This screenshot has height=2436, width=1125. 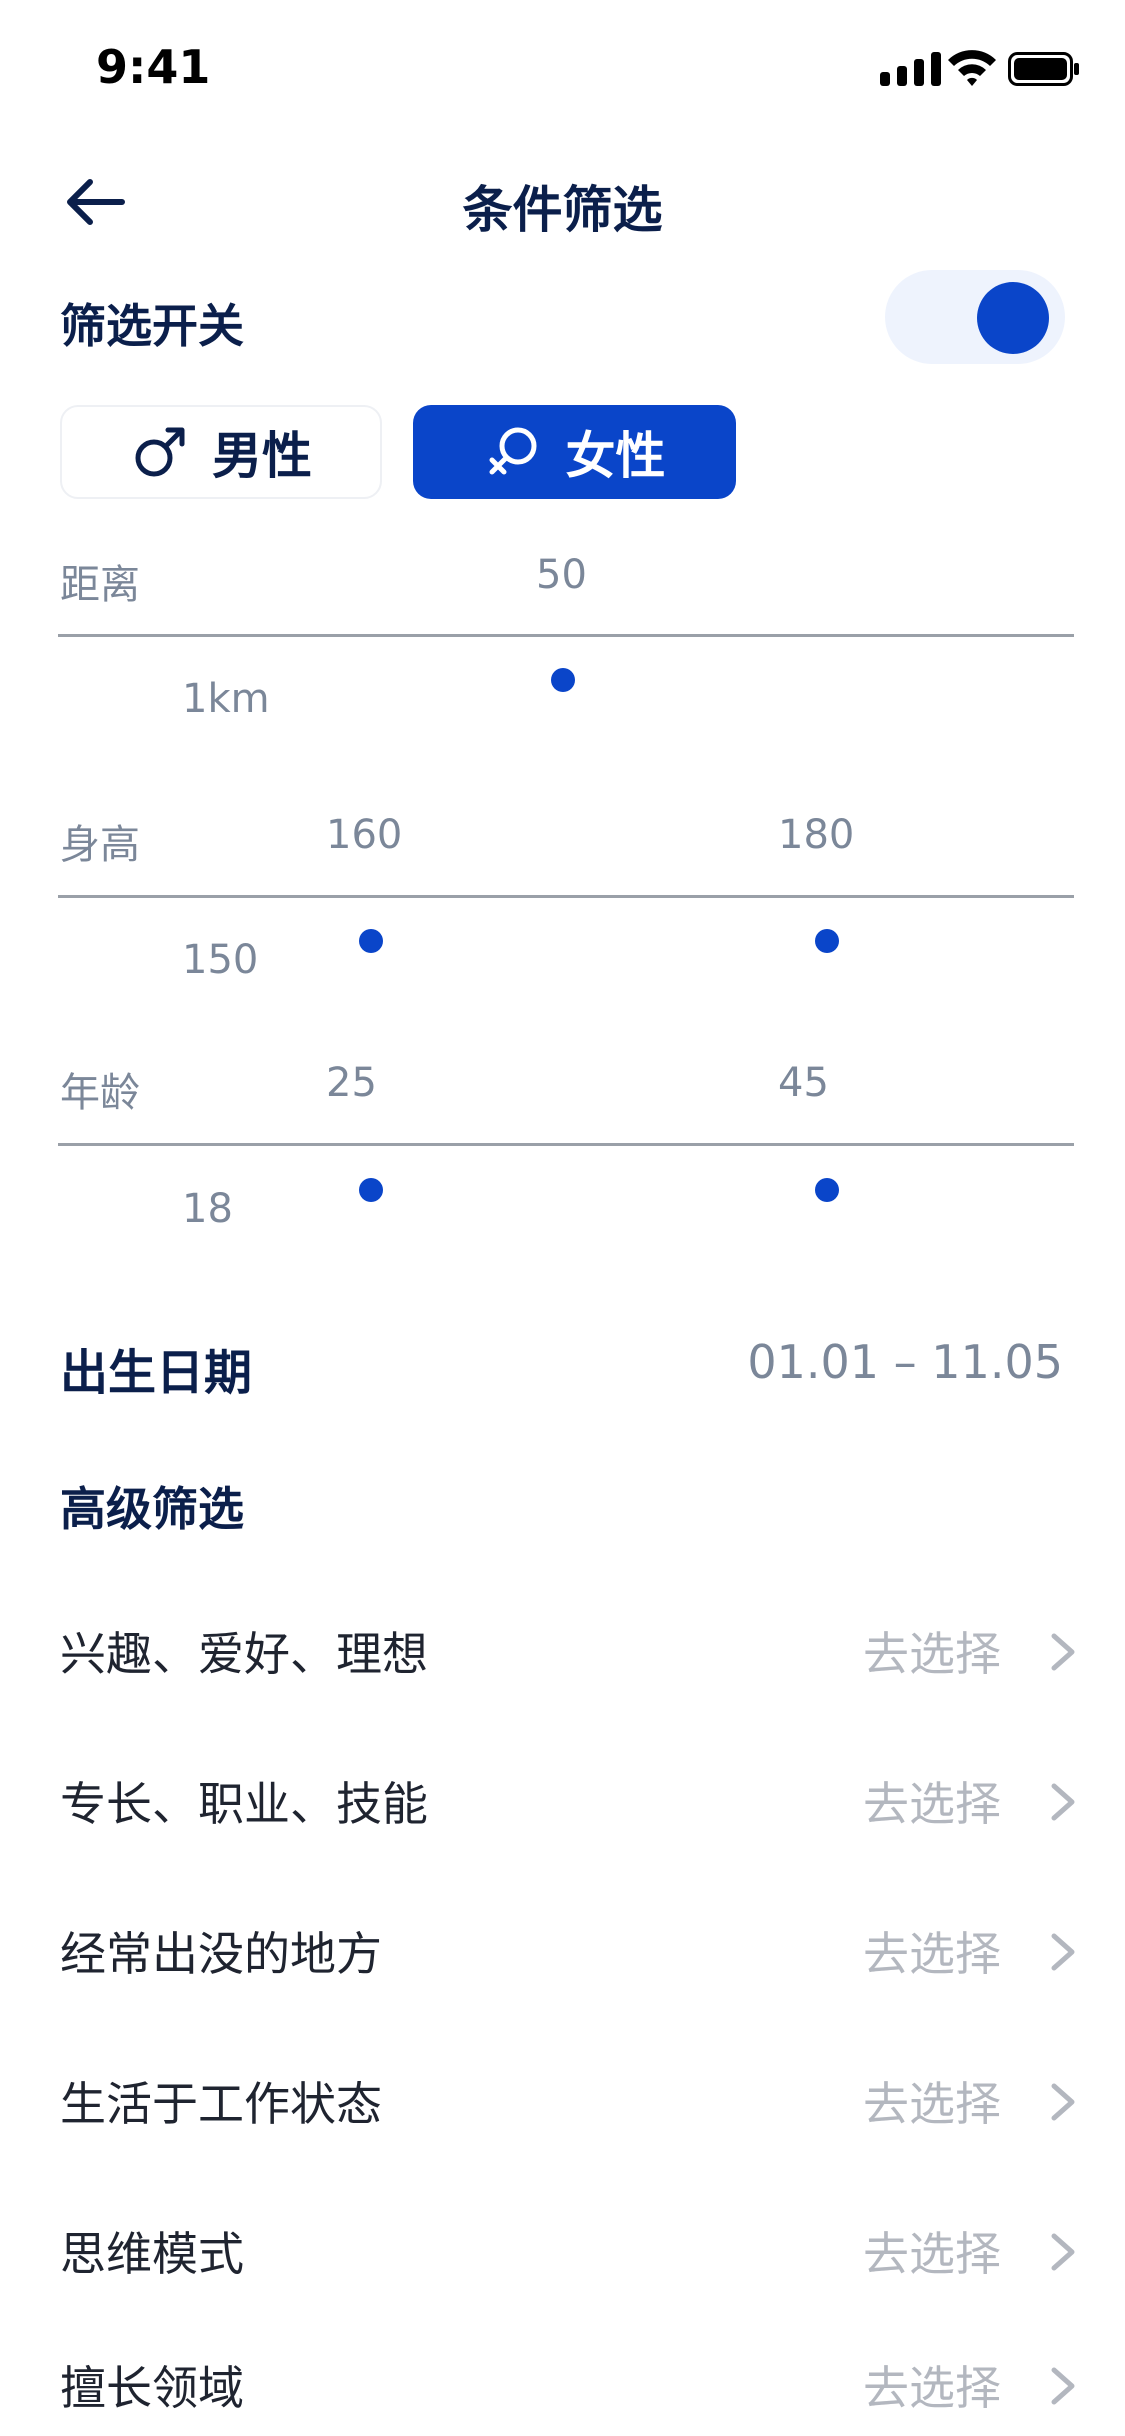 What do you see at coordinates (207, 1209) in the screenshot?
I see `age-min: 18` at bounding box center [207, 1209].